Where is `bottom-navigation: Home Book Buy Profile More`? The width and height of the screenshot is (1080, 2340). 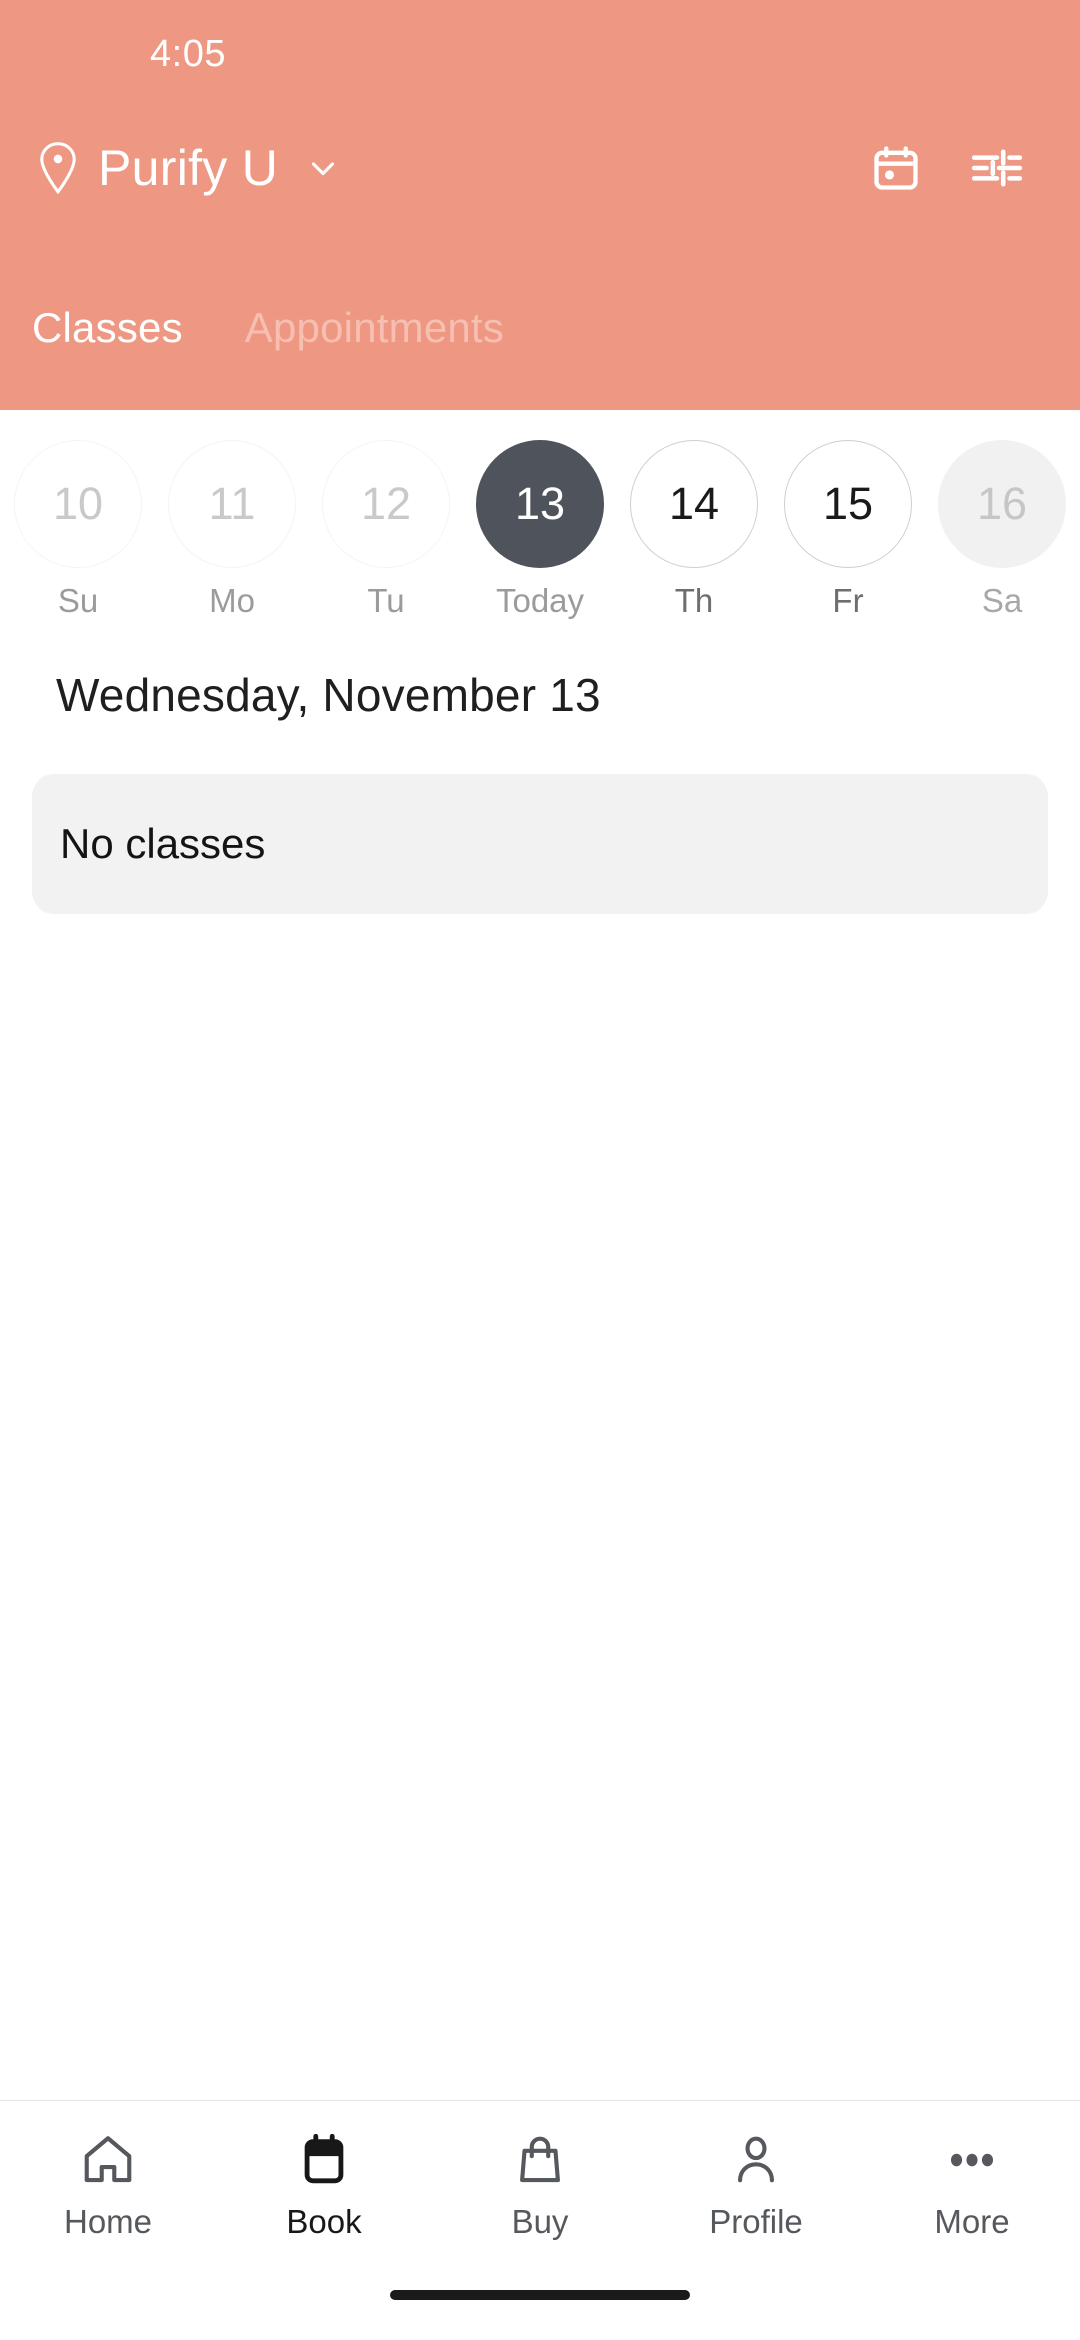
bottom-navigation: Home Book Buy Profile More is located at coordinates (540, 2195).